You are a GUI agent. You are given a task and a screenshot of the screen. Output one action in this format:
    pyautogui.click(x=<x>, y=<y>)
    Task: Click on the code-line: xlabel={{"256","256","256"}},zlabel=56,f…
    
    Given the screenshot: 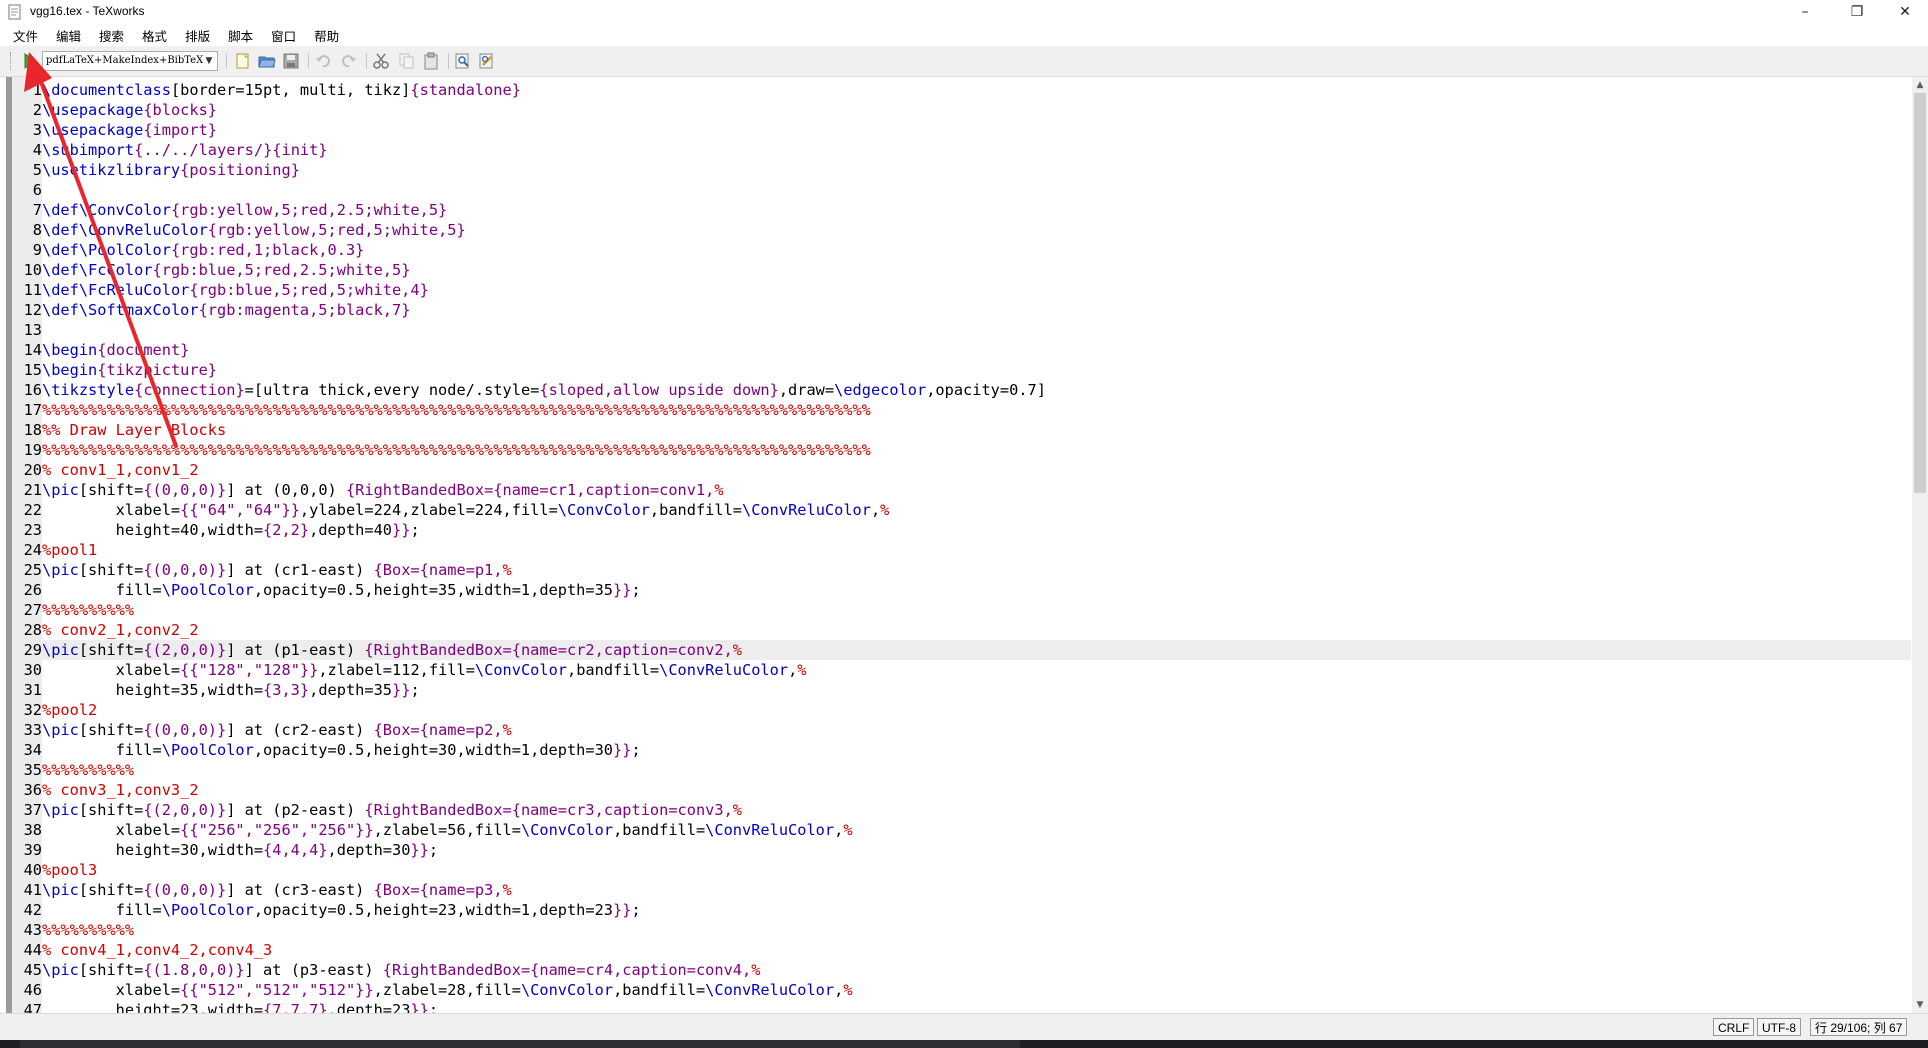 What is the action you would take?
    pyautogui.click(x=447, y=830)
    